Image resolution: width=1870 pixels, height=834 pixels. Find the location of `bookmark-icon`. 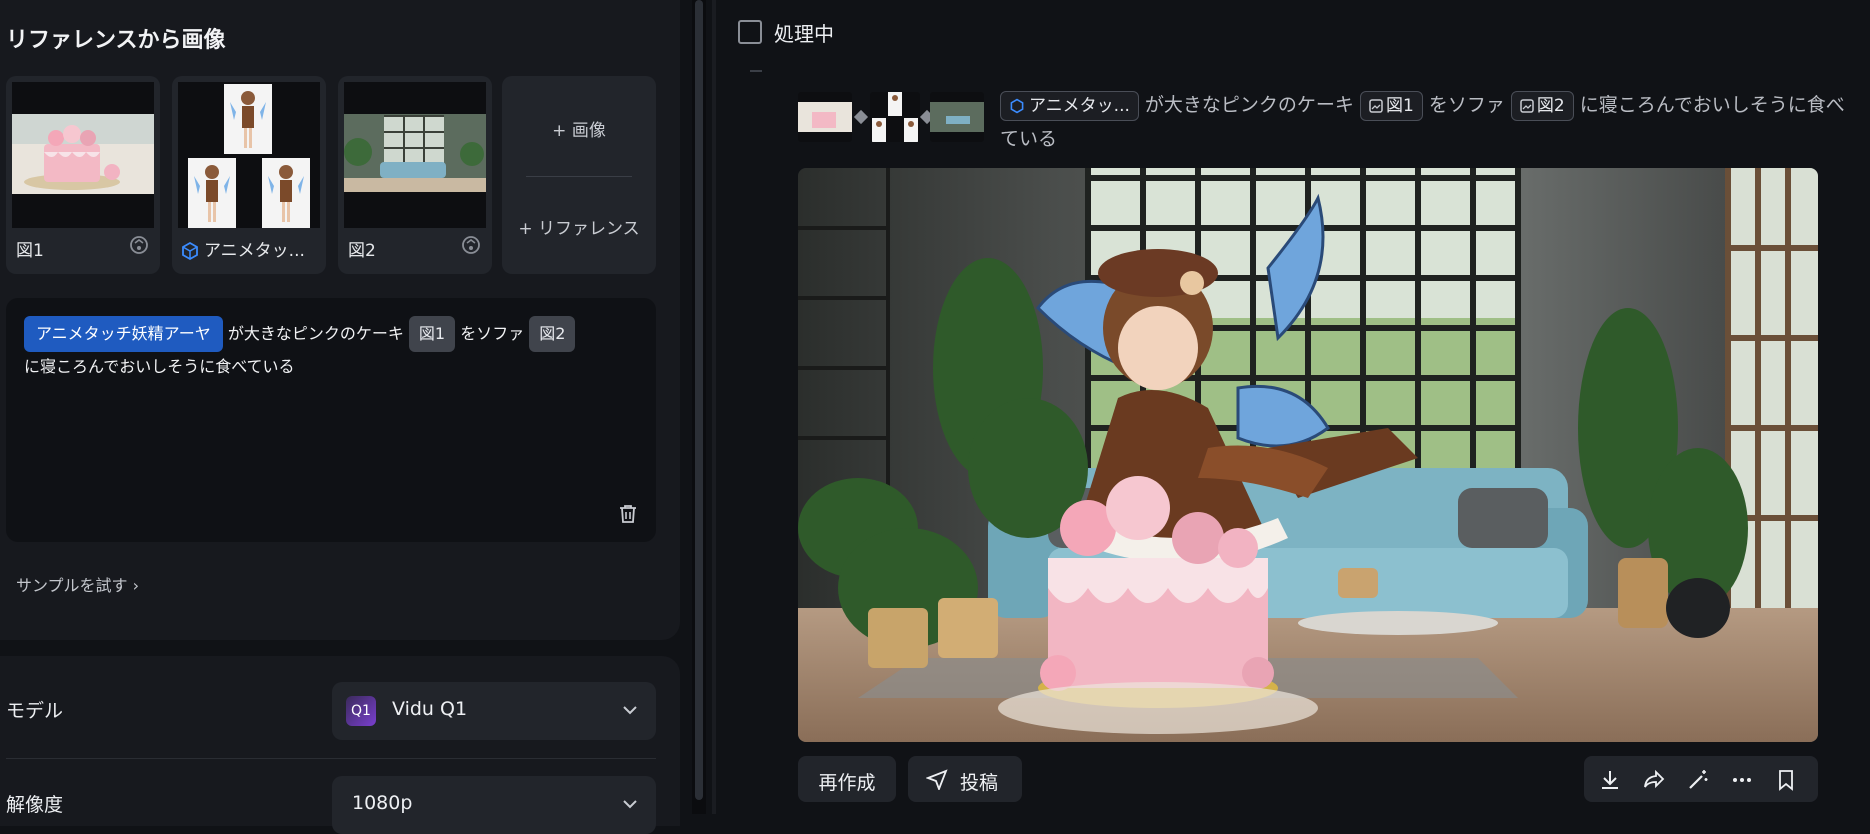

bookmark-icon is located at coordinates (1786, 780).